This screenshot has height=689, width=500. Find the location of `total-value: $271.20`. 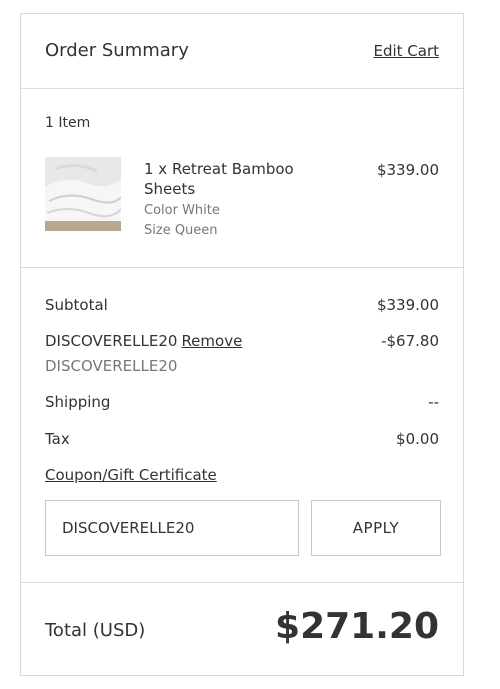

total-value: $271.20 is located at coordinates (357, 626).